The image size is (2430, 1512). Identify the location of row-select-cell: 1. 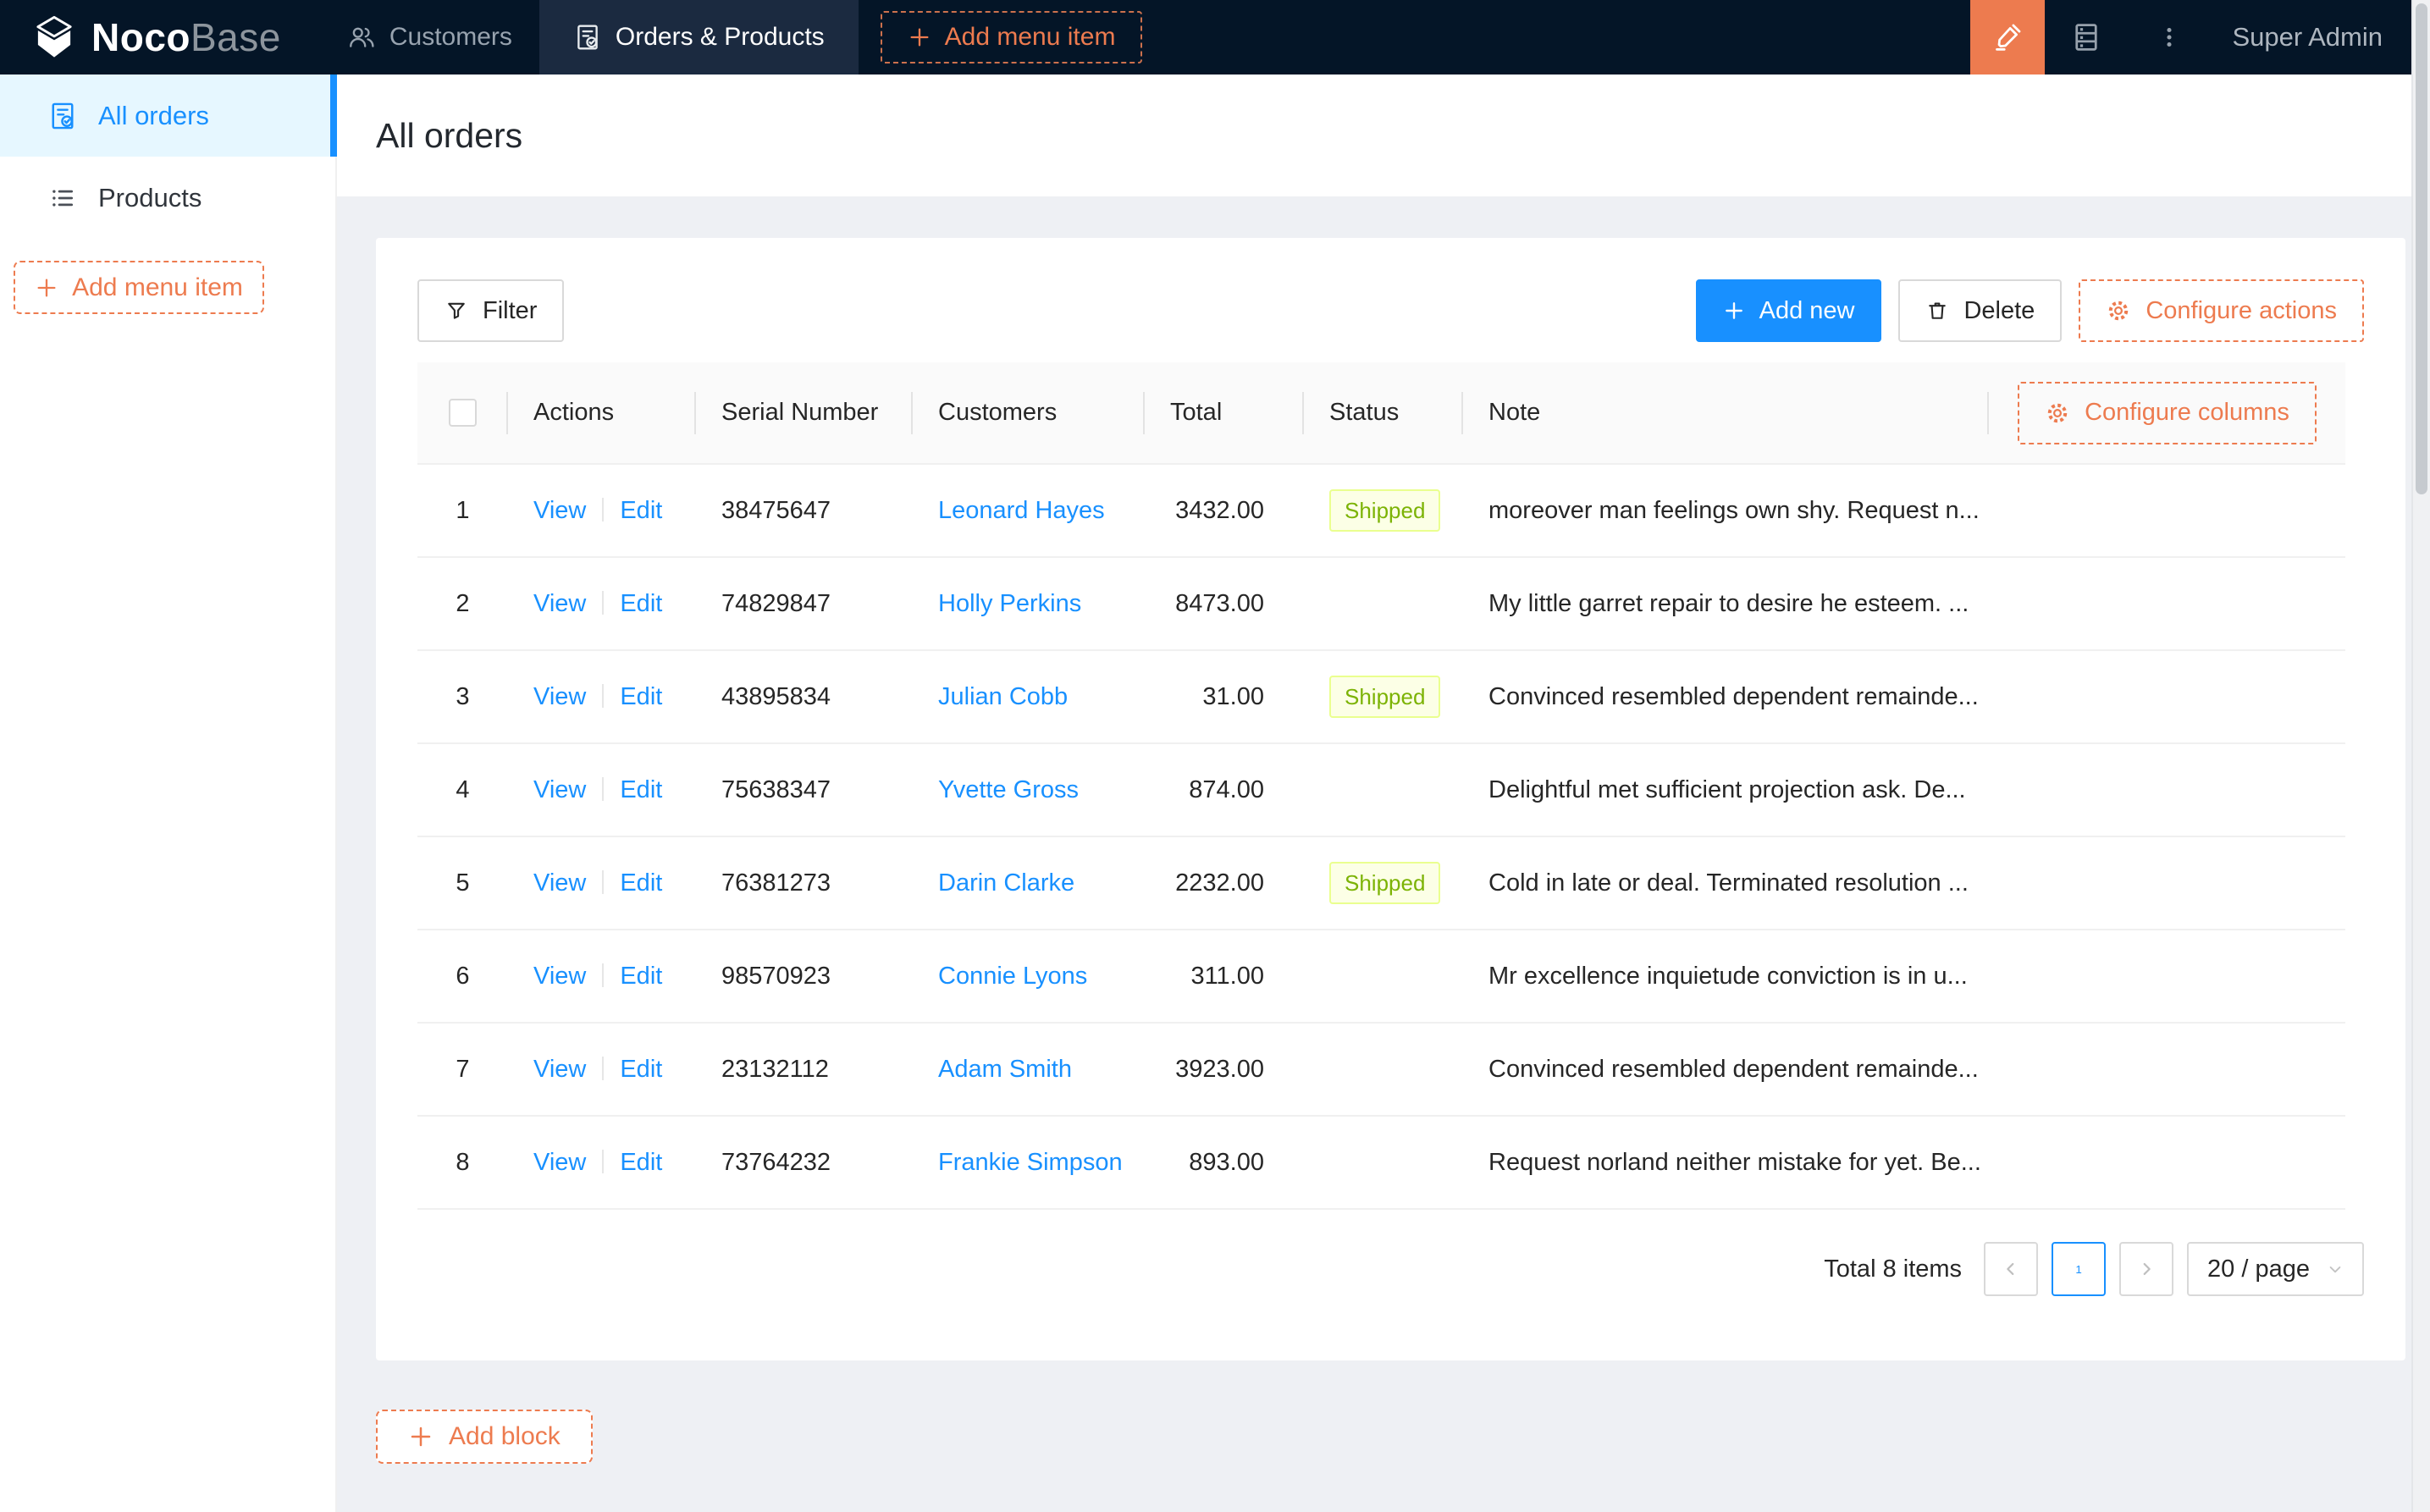
(463, 511).